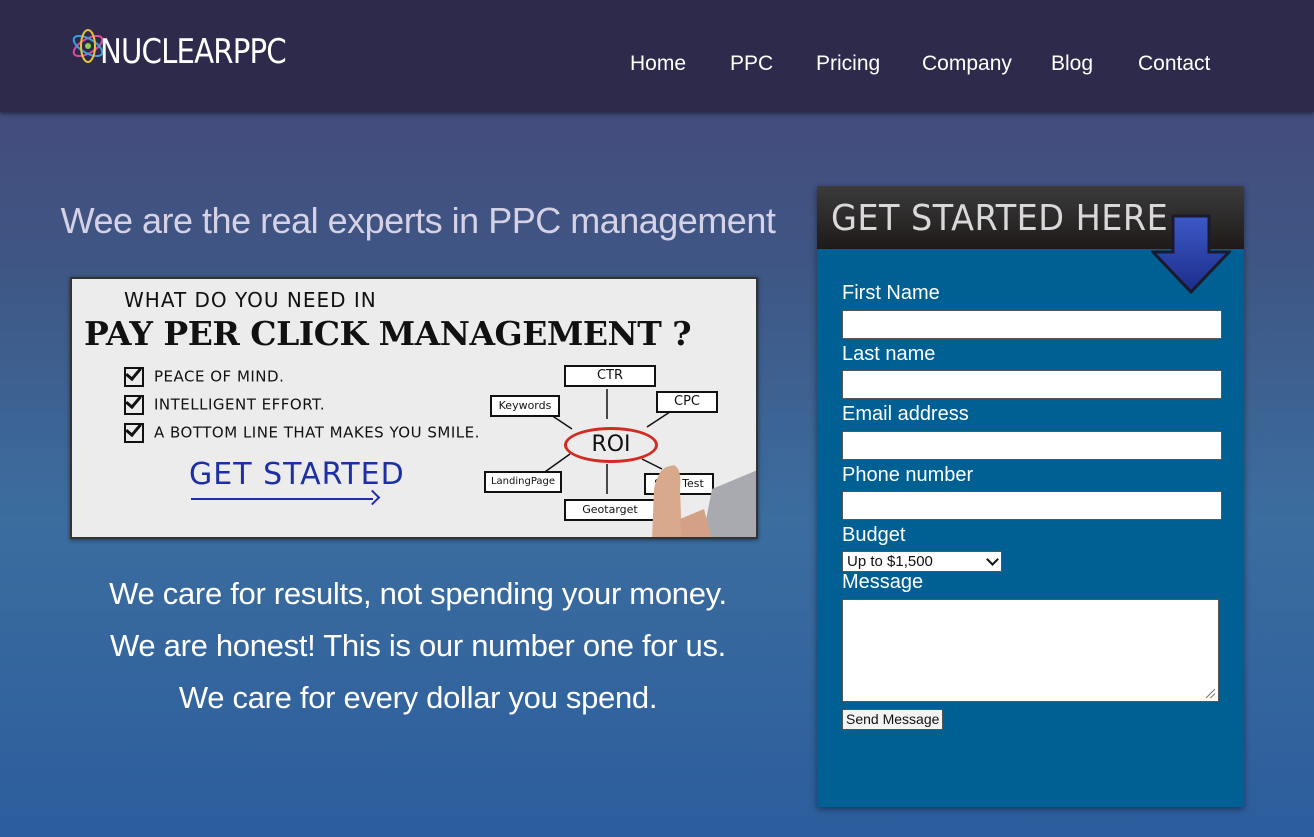 This screenshot has height=837, width=1314. What do you see at coordinates (874, 535) in the screenshot?
I see `budget-label: Budget` at bounding box center [874, 535].